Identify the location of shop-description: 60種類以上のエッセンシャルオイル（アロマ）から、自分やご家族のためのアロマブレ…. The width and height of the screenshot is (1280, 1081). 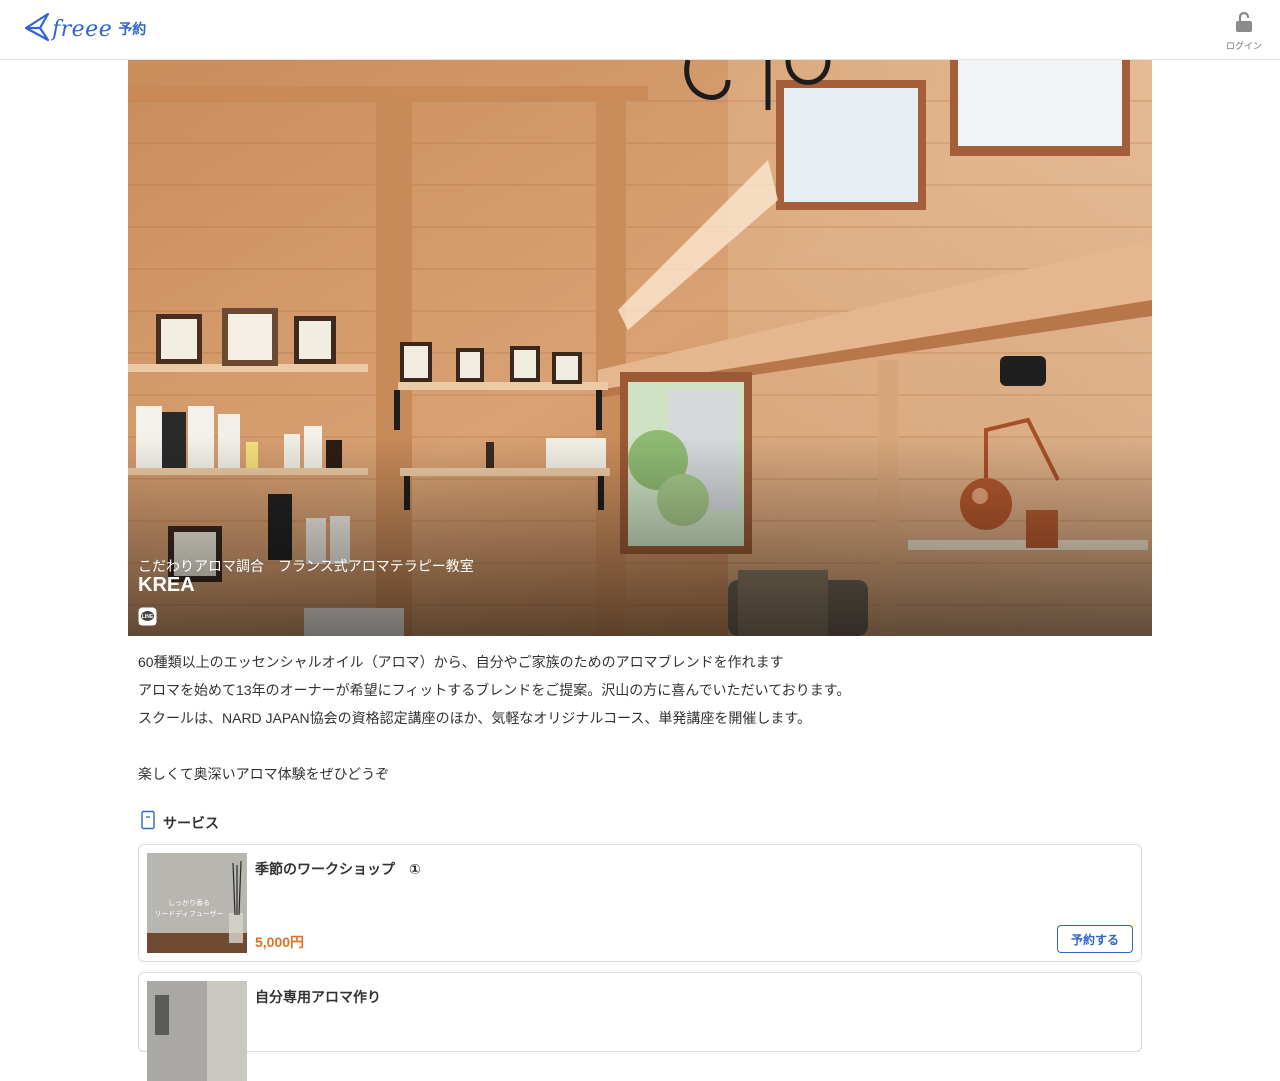
(638, 718).